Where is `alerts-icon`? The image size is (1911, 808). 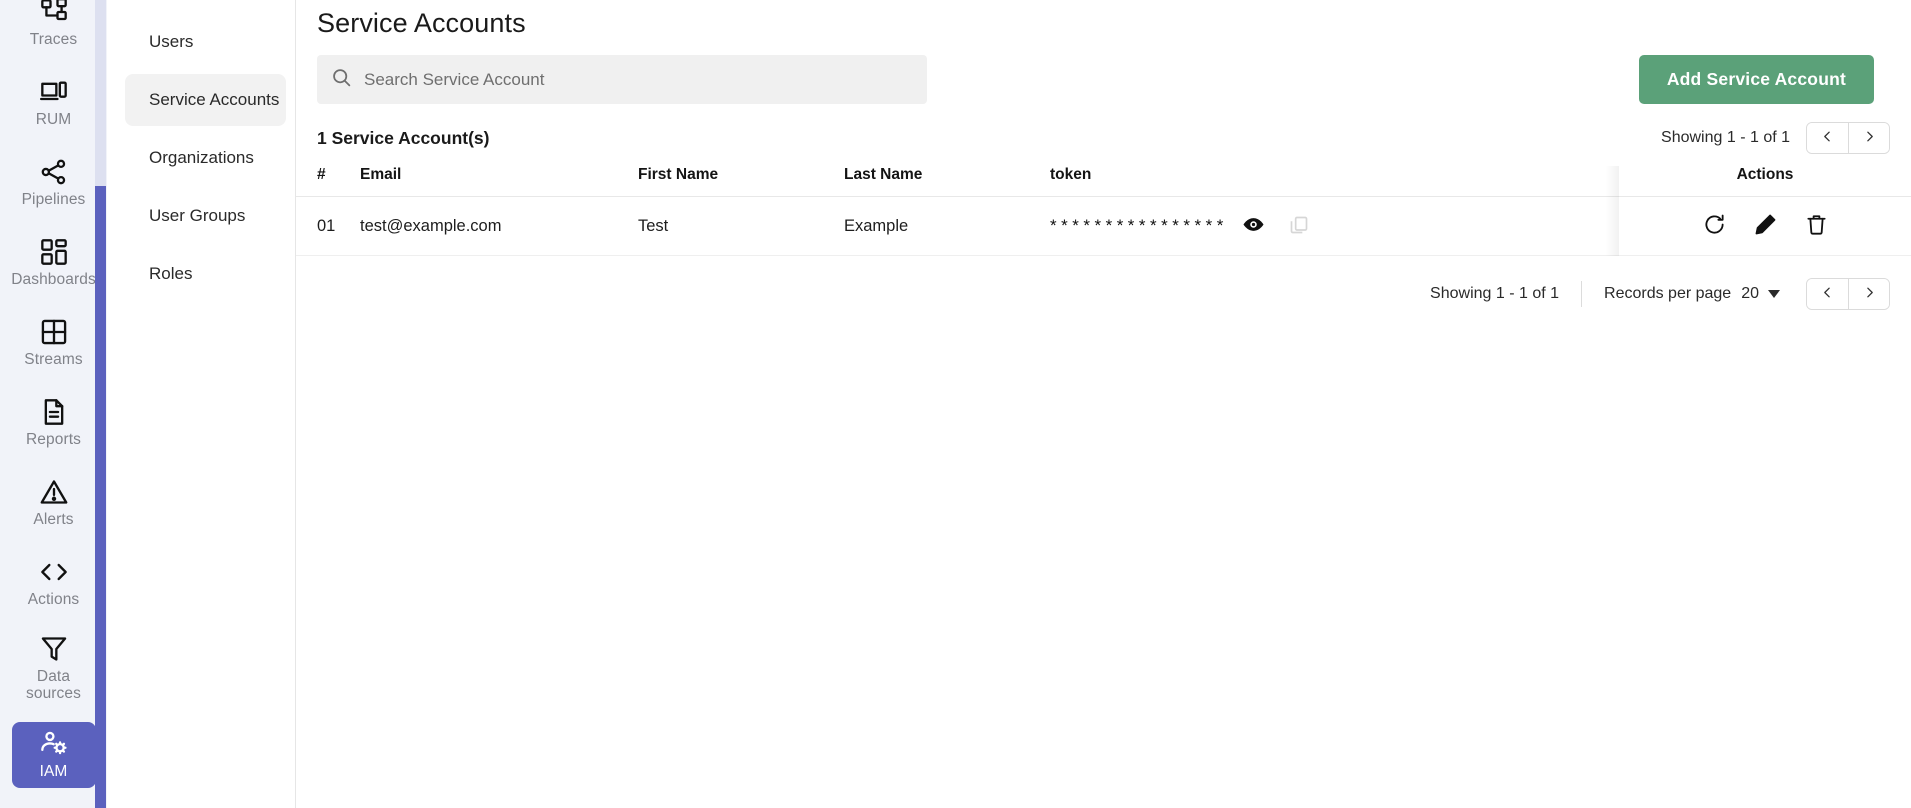 alerts-icon is located at coordinates (54, 492).